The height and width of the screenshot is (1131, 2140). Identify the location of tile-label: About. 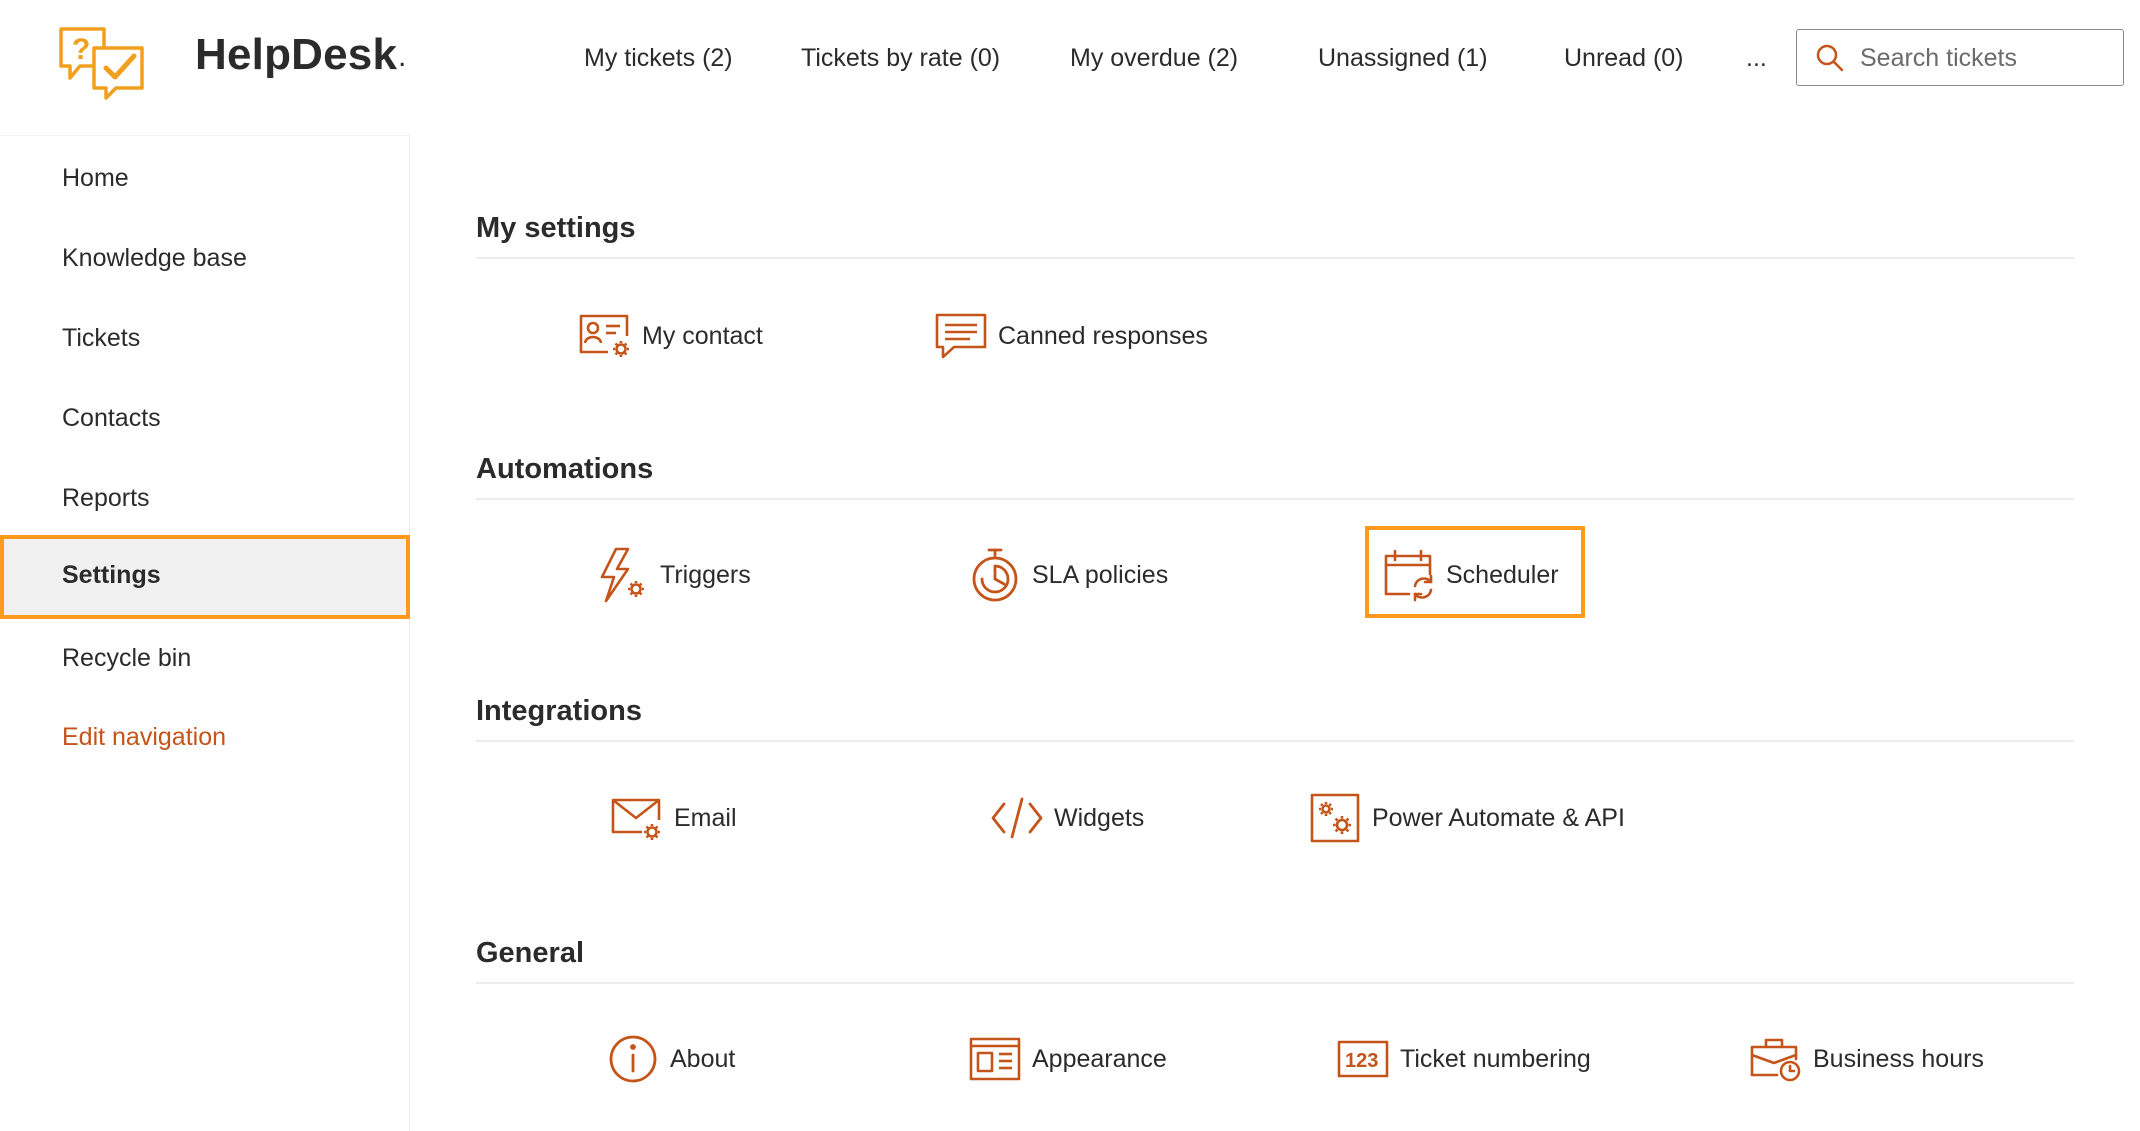
(703, 1058).